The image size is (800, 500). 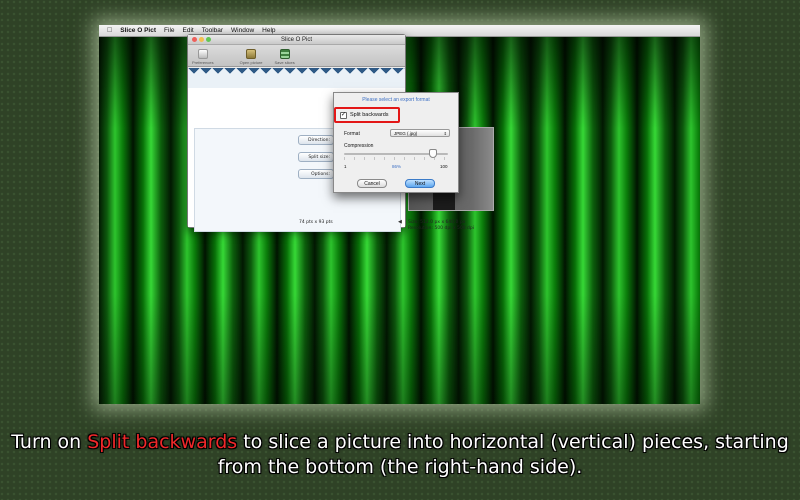 I want to click on open-picture-icon, so click(x=251, y=54).